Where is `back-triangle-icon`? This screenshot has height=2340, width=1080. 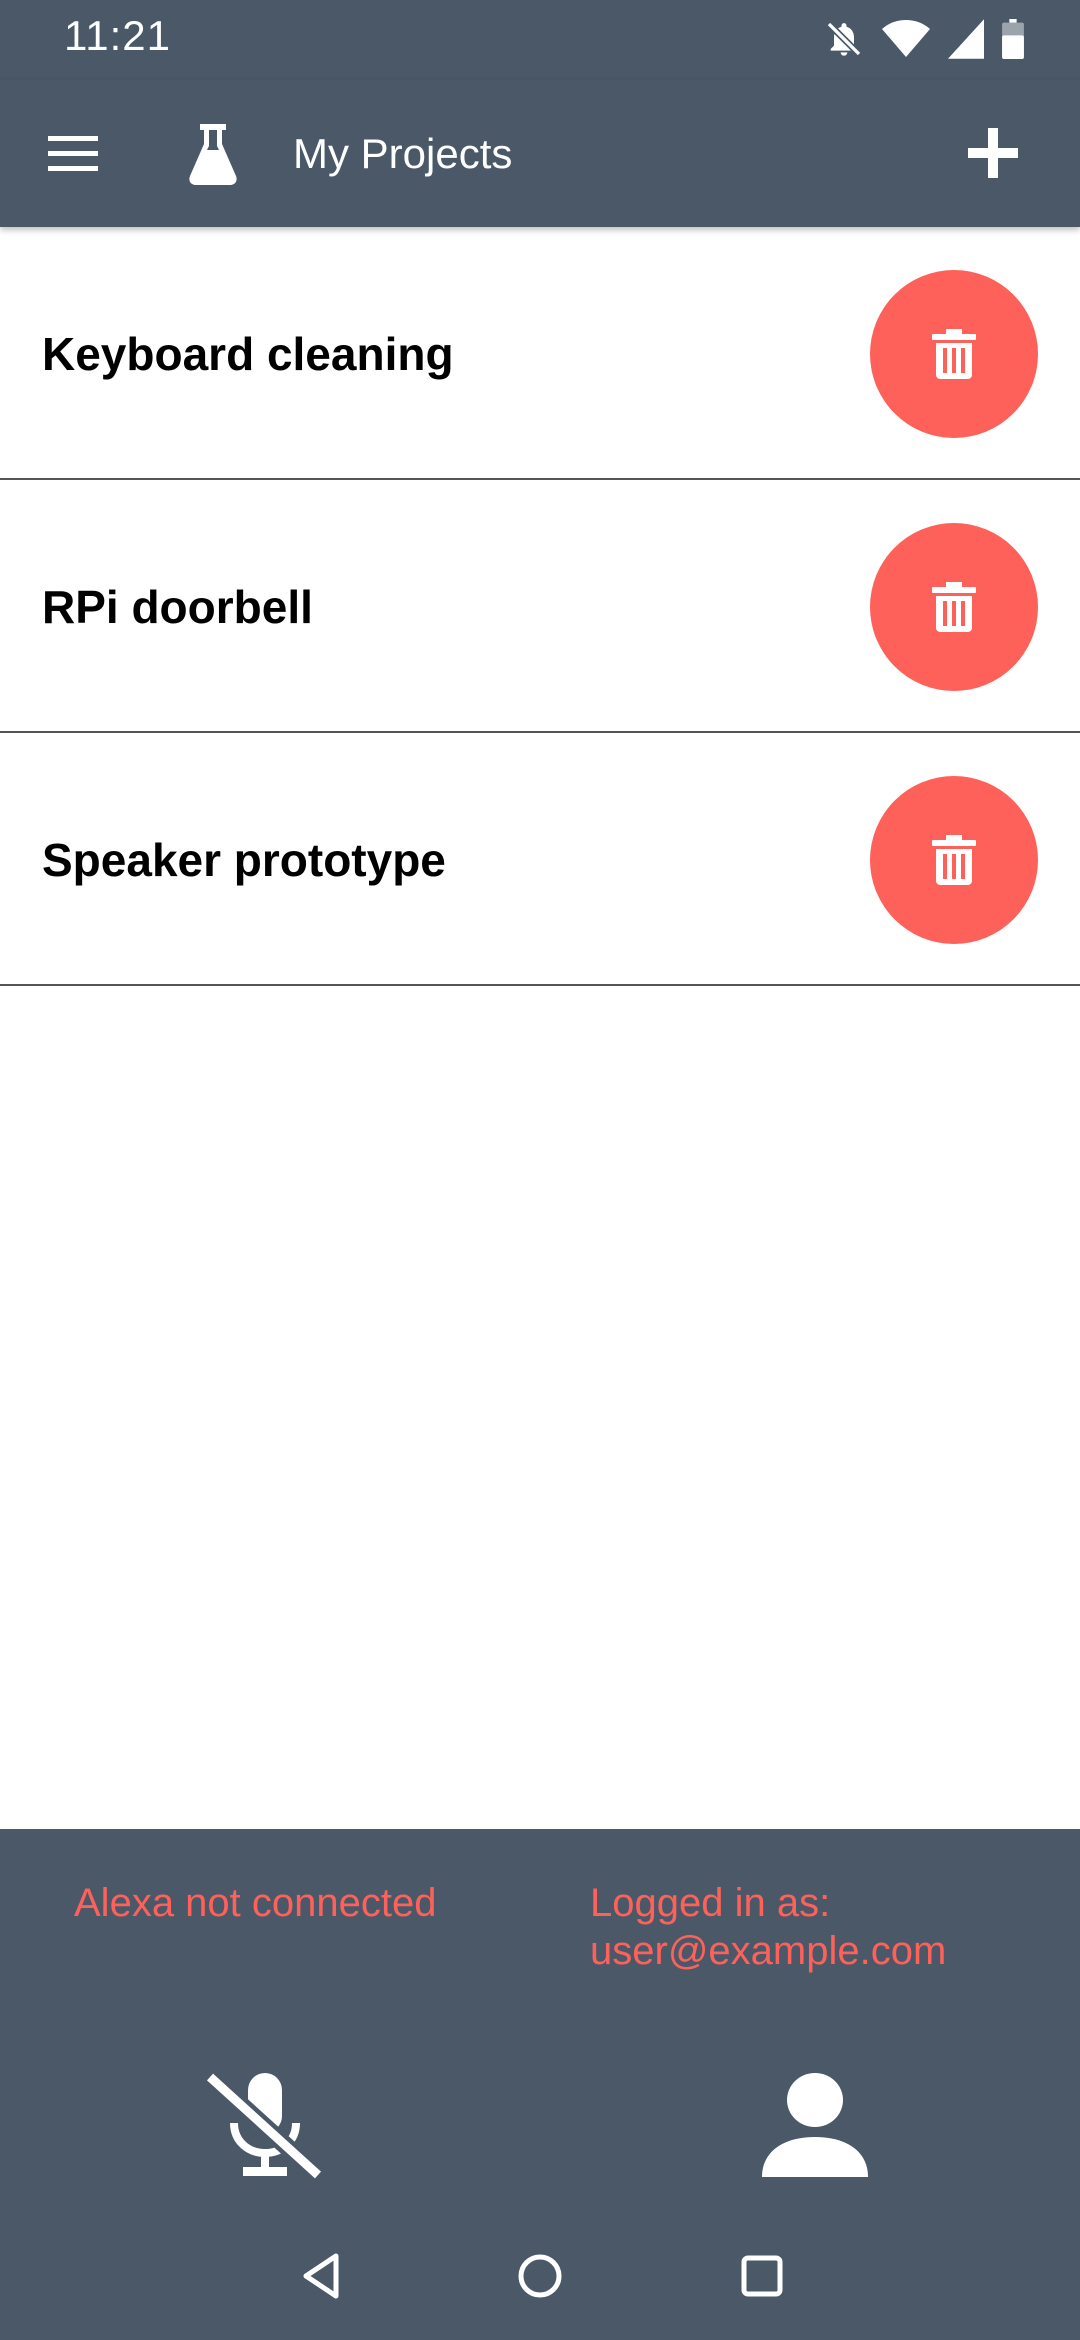 back-triangle-icon is located at coordinates (322, 2276).